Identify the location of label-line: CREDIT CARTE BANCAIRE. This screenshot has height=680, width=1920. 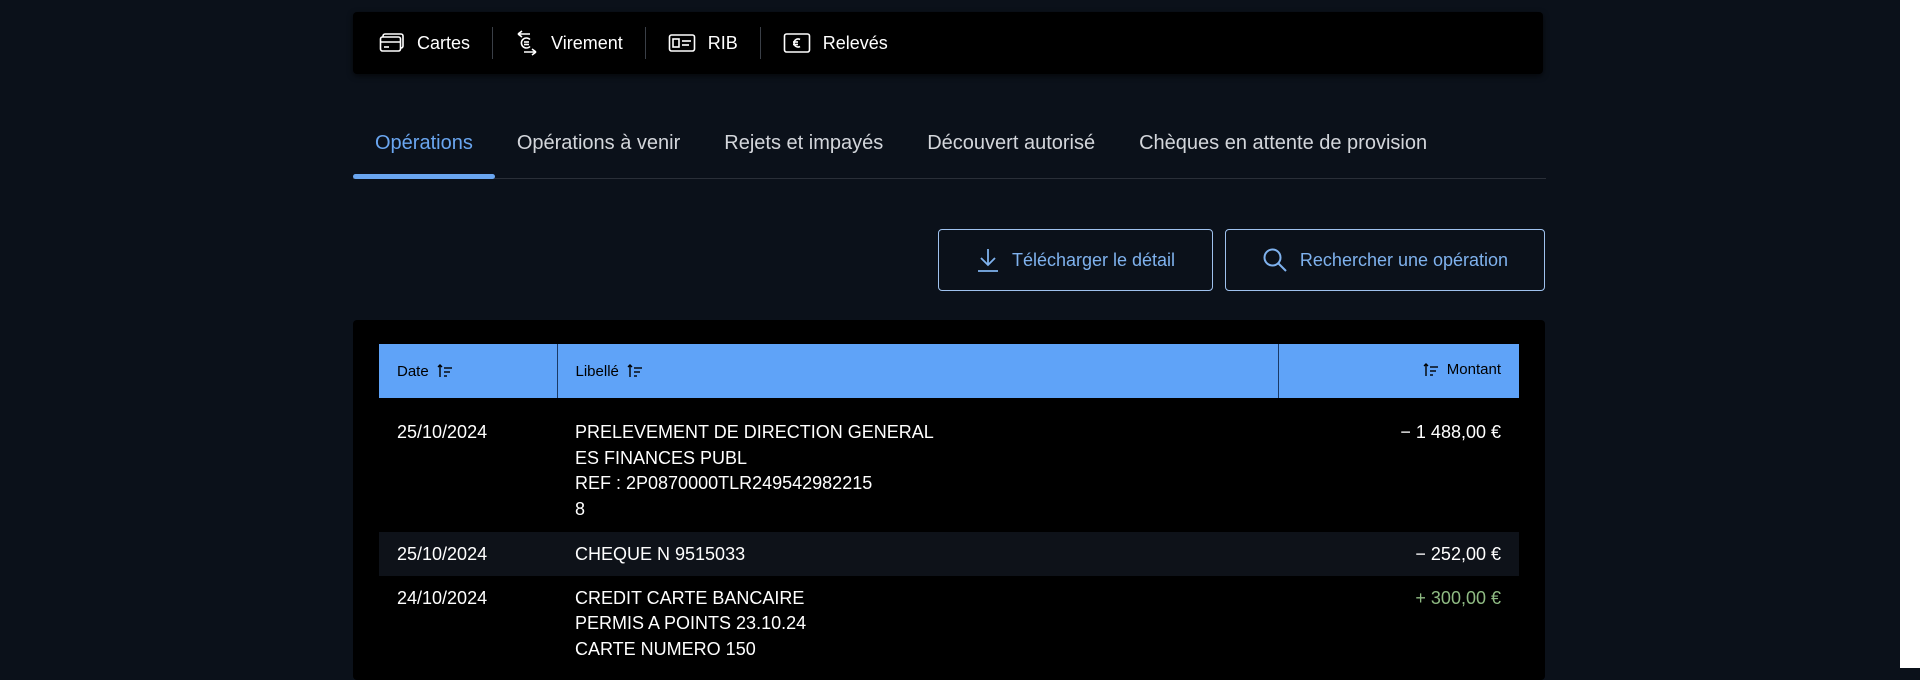
(690, 597).